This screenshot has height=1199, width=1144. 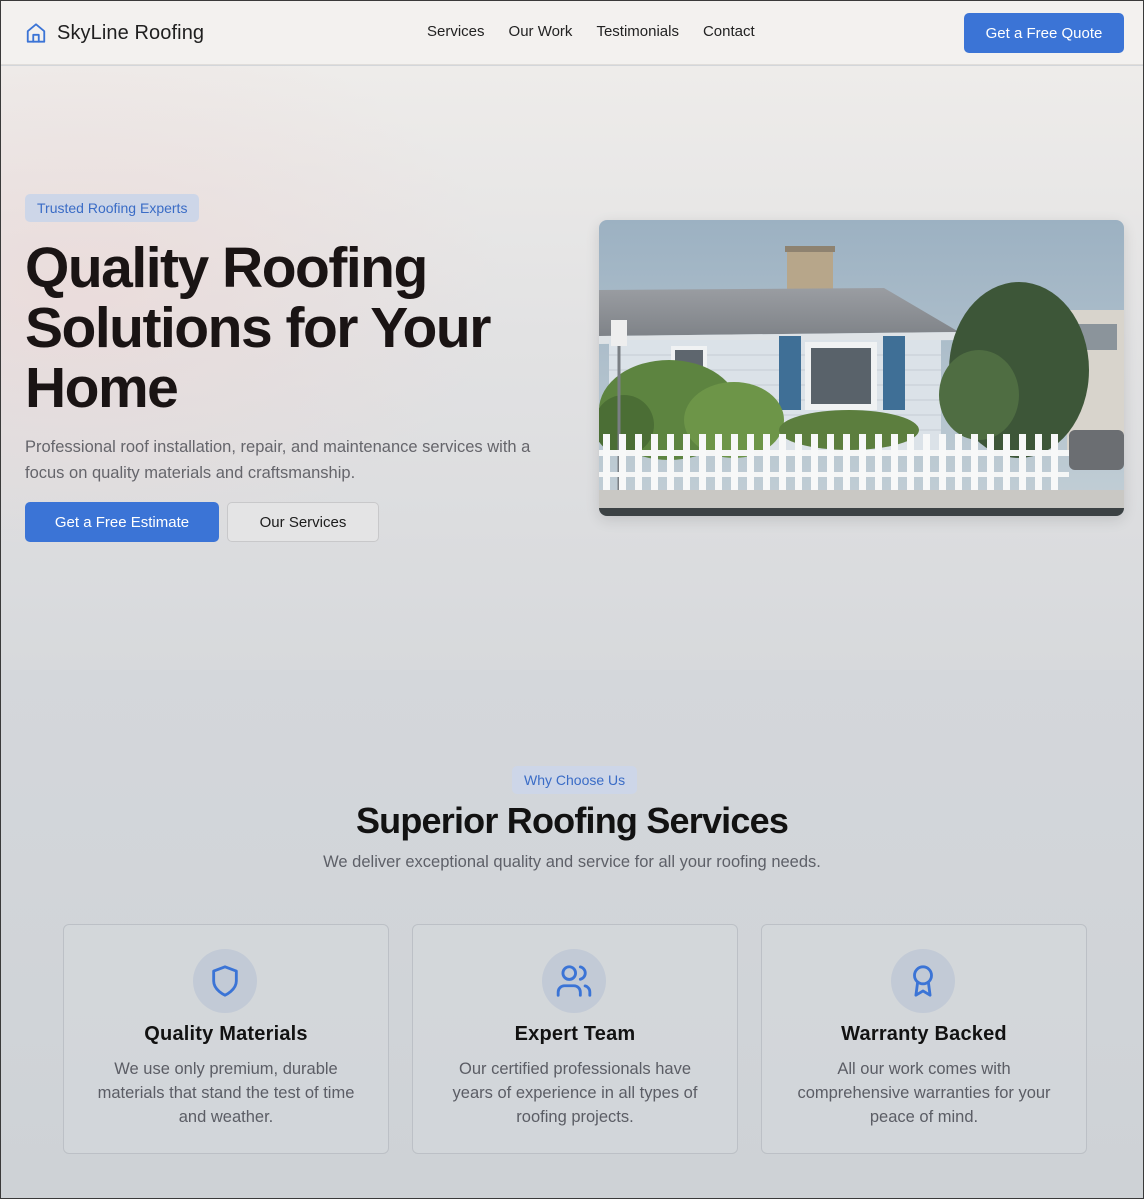 I want to click on brand-name: SkyLine Roofing, so click(x=131, y=32).